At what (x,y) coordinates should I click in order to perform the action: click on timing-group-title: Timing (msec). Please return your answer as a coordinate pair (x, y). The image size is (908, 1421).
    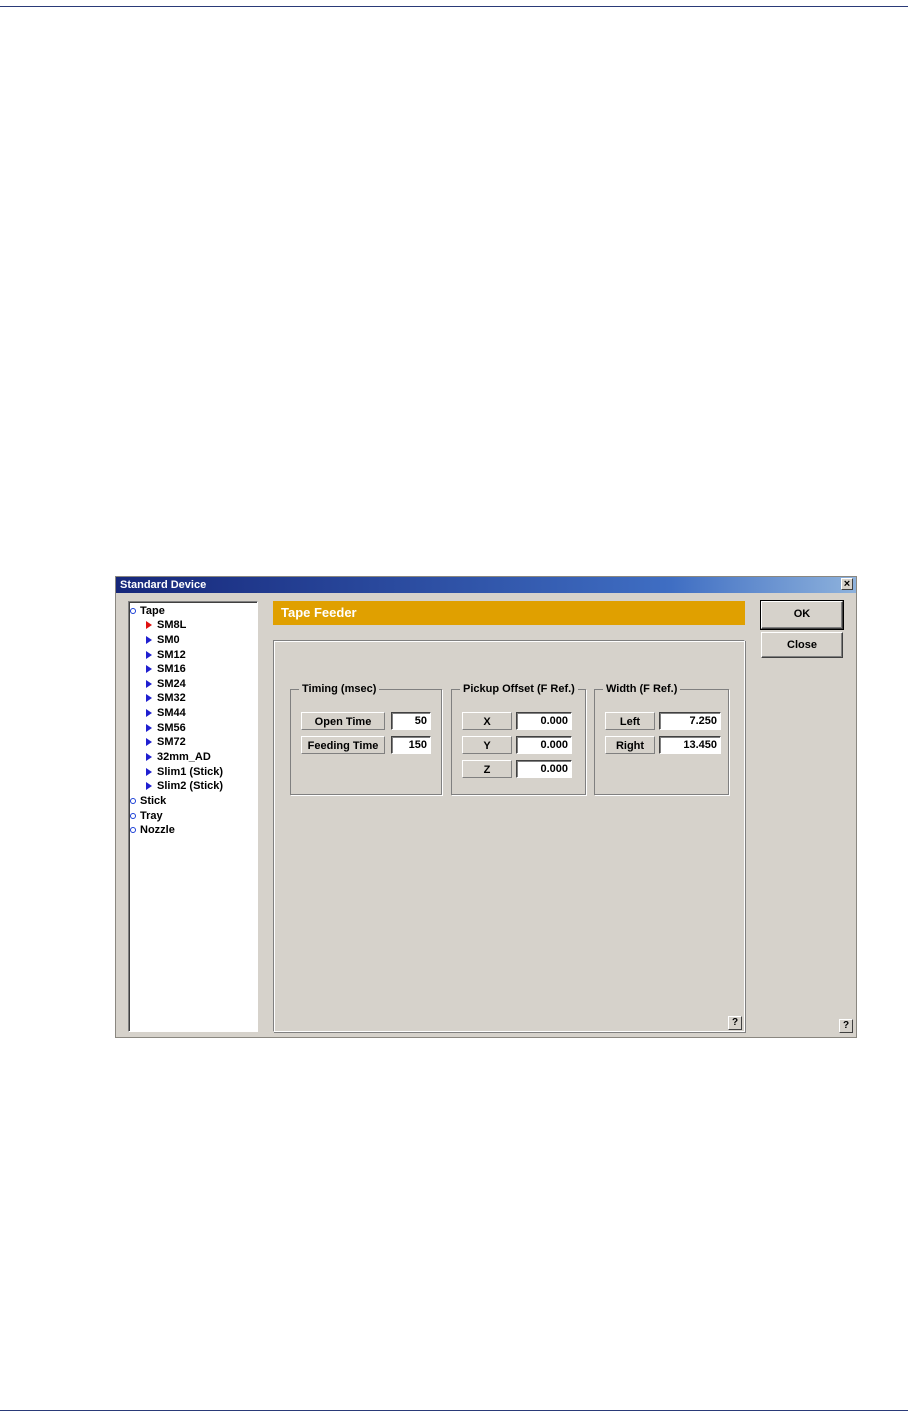
    Looking at the image, I should click on (339, 689).